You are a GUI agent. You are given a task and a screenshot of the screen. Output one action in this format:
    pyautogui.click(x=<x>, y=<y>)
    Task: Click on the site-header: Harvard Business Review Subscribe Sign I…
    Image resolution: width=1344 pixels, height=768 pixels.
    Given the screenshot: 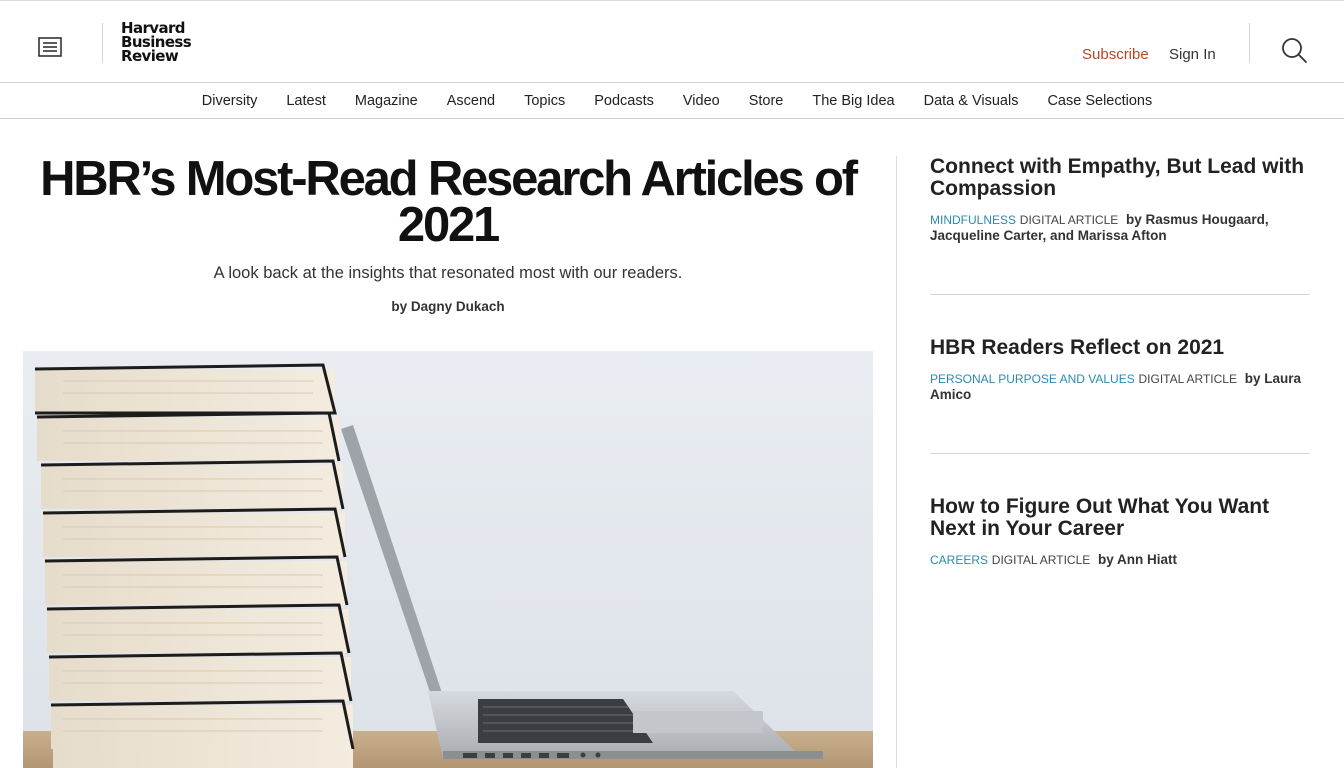 What is the action you would take?
    pyautogui.click(x=672, y=41)
    